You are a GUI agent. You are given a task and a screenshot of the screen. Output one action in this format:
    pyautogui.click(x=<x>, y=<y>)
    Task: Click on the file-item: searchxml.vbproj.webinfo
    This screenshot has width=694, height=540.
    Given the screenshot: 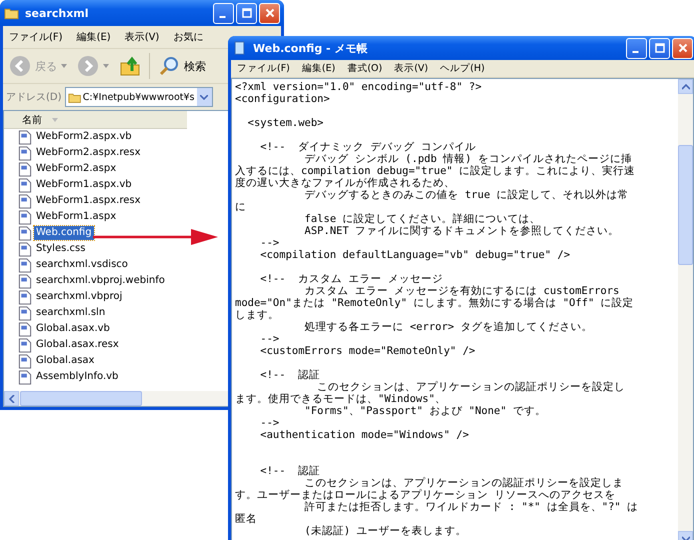 What is the action you would take?
    pyautogui.click(x=85, y=281)
    